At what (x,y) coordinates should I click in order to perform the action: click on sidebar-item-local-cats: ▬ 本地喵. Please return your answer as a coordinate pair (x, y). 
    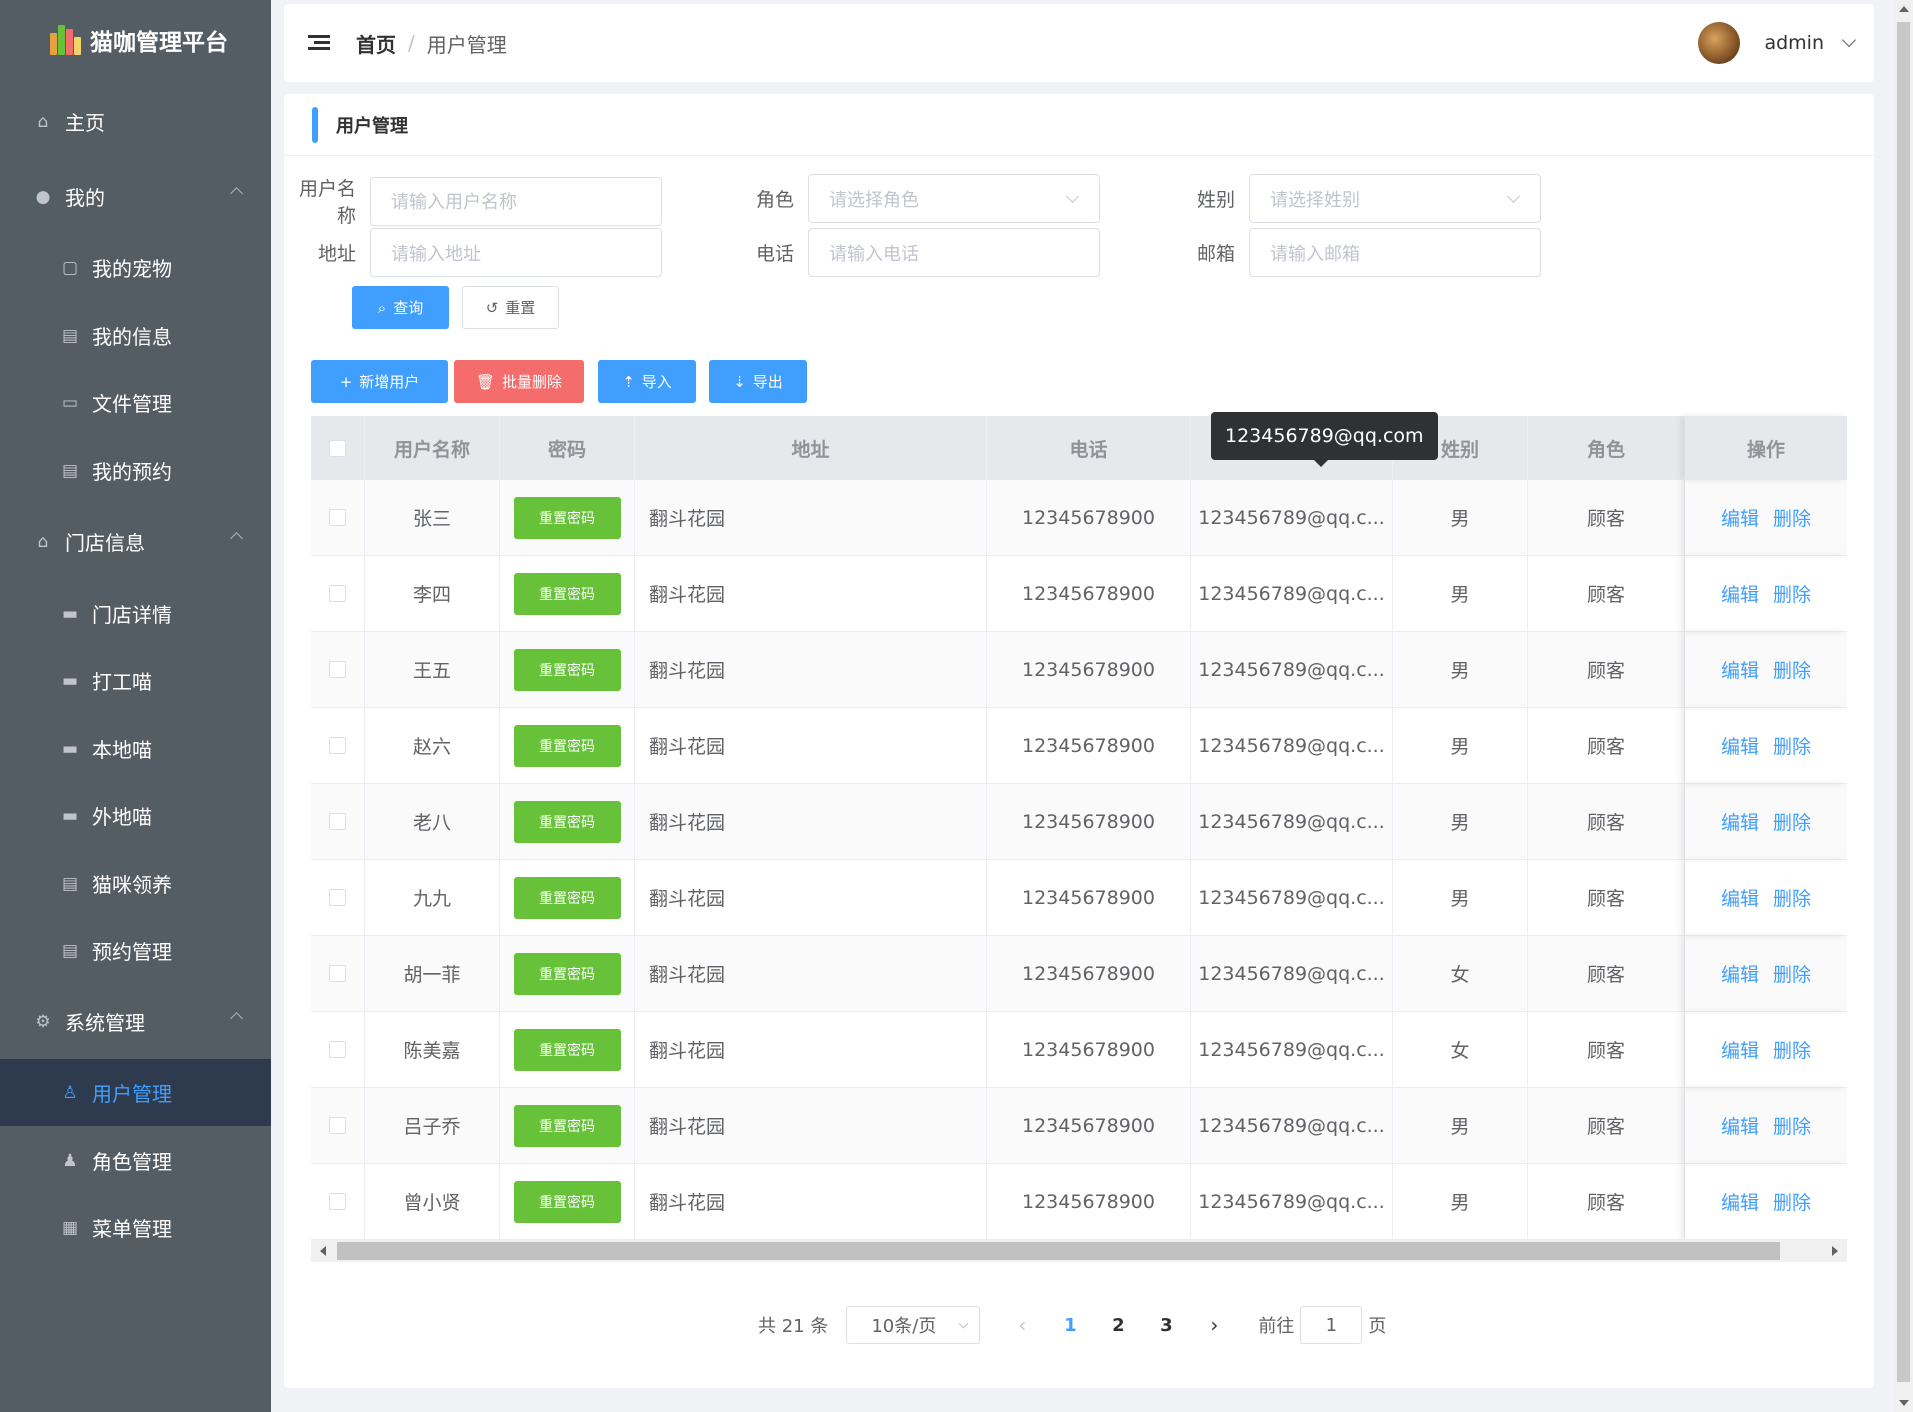
    Looking at the image, I should click on (135, 748).